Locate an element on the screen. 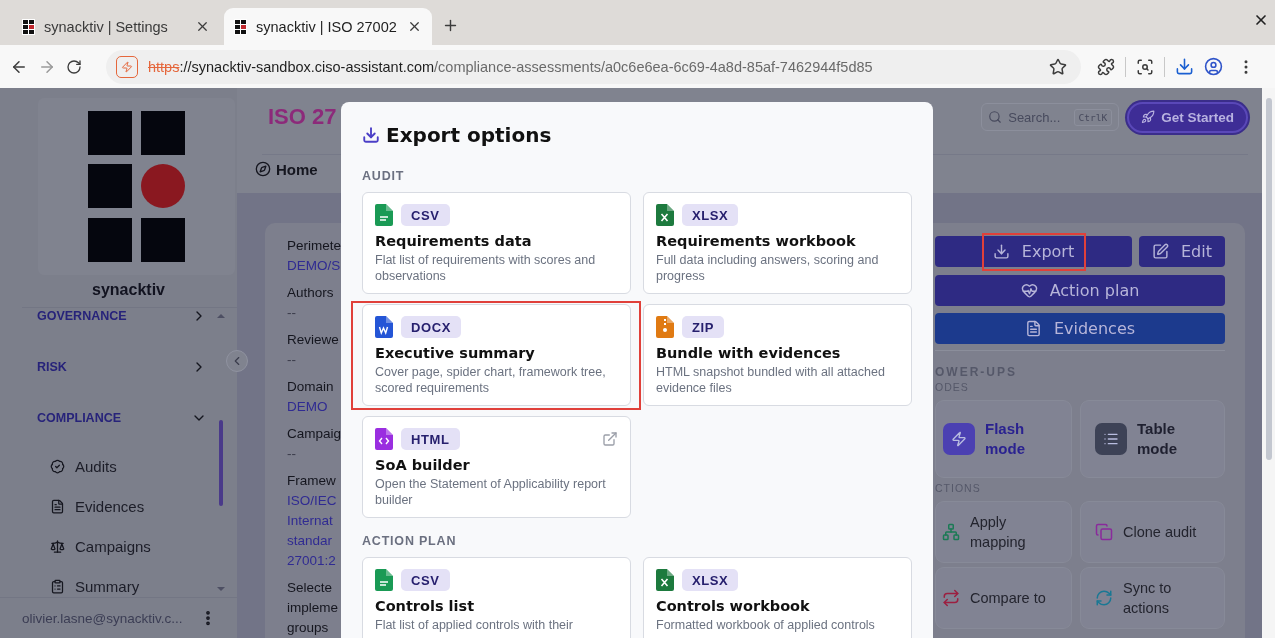 This screenshot has width=1275, height=638. format-badge: HTML is located at coordinates (430, 439).